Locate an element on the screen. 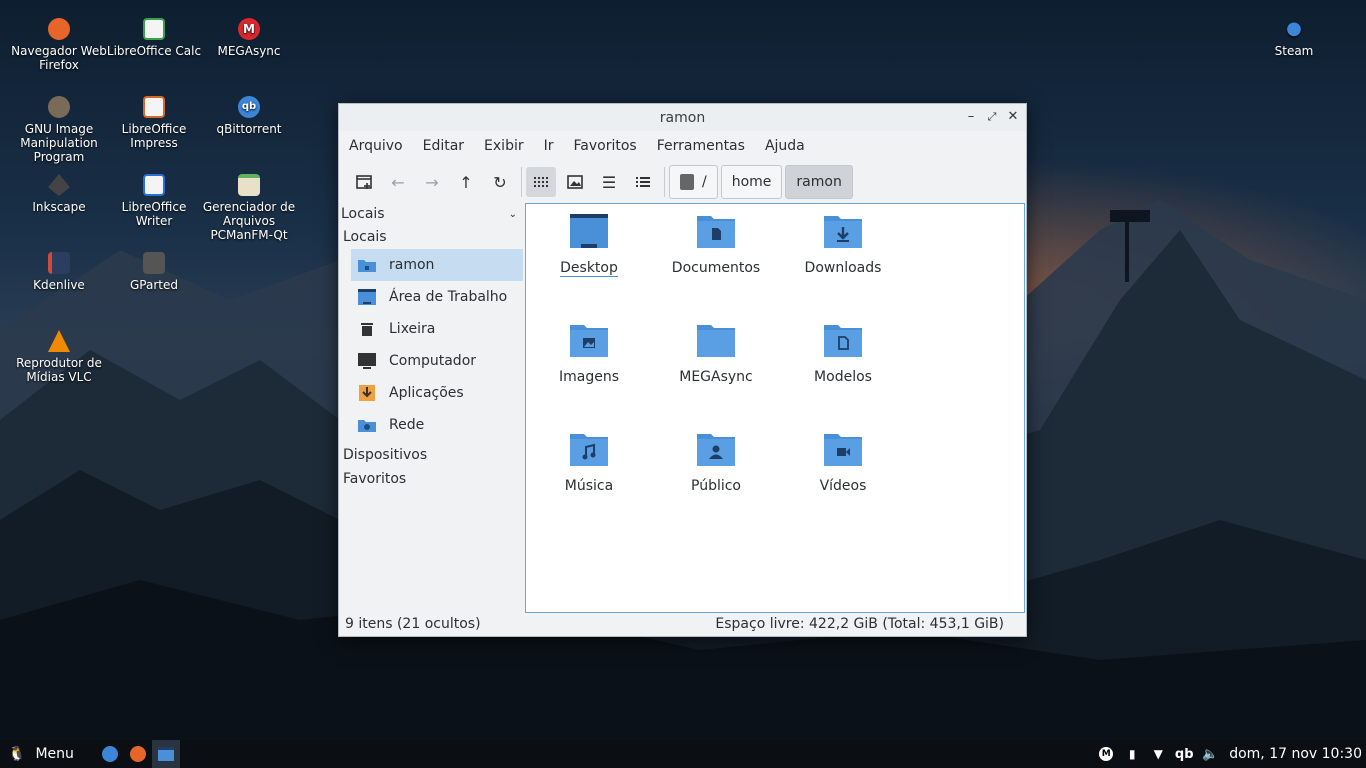 Image resolution: width=1366 pixels, height=768 pixels. sidebar-item-ramon: ramon is located at coordinates (437, 265).